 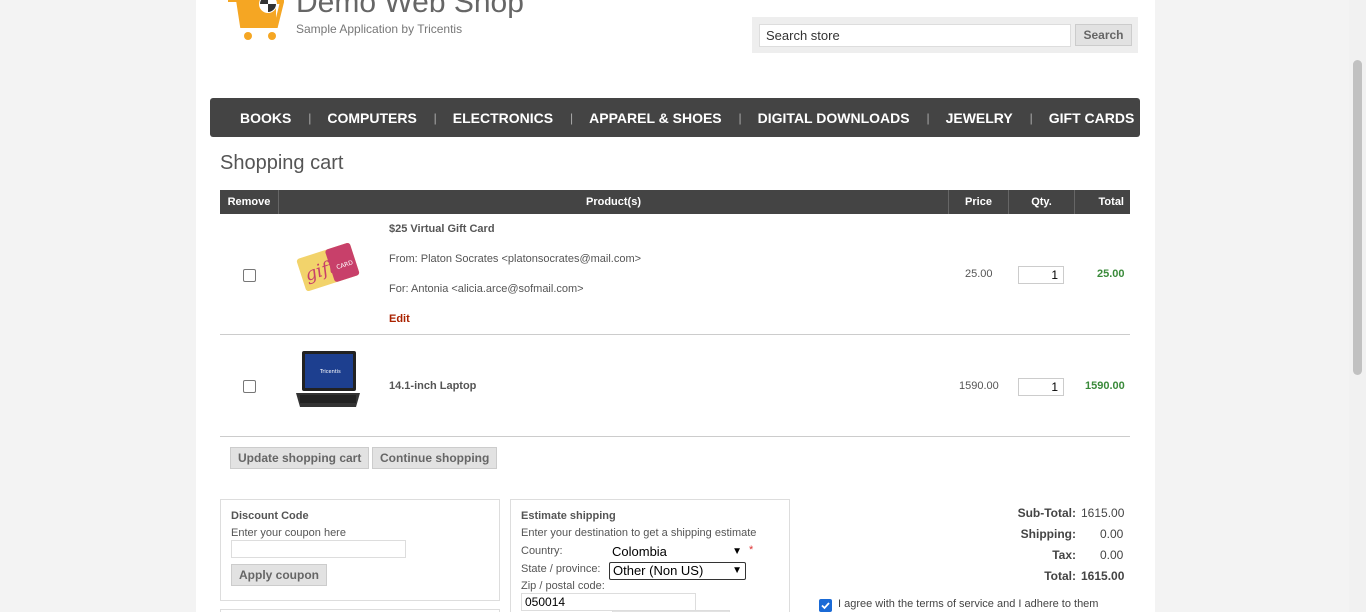 I want to click on header-products: Product(s), so click(x=614, y=202).